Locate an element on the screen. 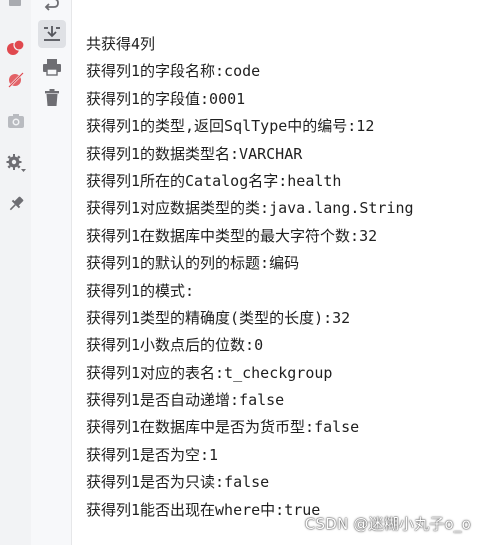 The image size is (485, 545). console-line: 获得列1类型的精确度(类型的长度):32 is located at coordinates (218, 317).